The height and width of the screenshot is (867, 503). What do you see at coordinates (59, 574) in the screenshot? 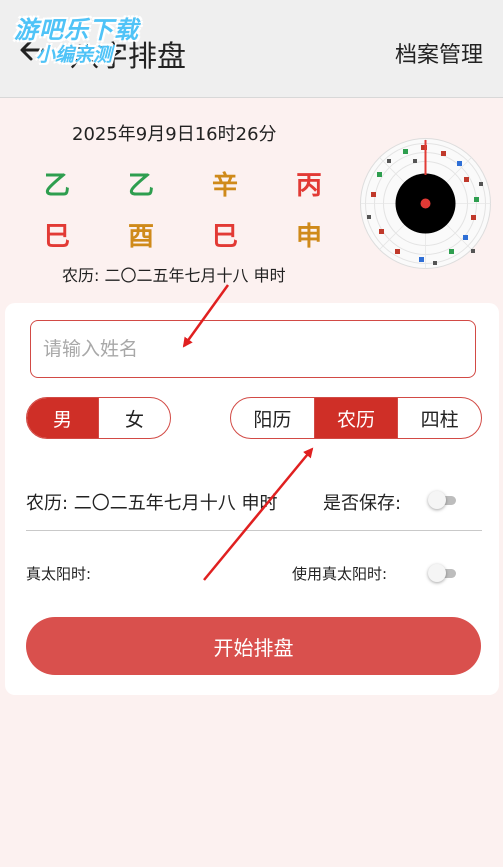
I see `true-solar-time-label: 真太阳时:` at bounding box center [59, 574].